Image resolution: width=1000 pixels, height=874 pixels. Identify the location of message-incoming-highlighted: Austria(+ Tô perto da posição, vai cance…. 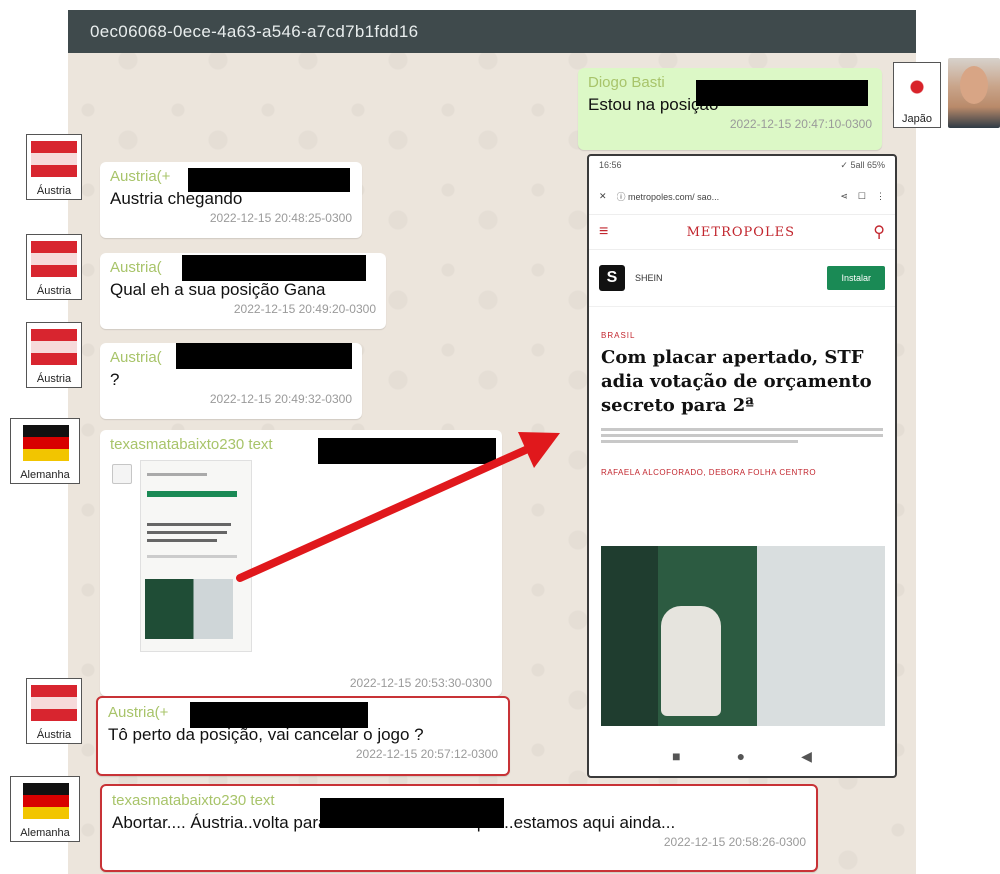
(303, 736).